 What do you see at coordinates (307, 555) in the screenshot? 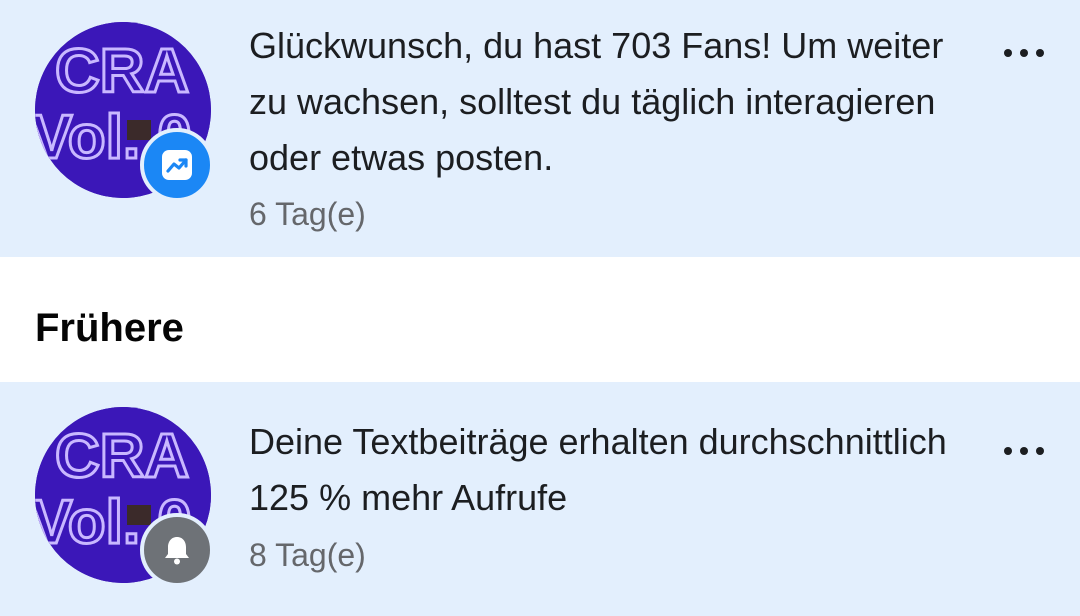
I see `notification-time: 8 Tag(e)` at bounding box center [307, 555].